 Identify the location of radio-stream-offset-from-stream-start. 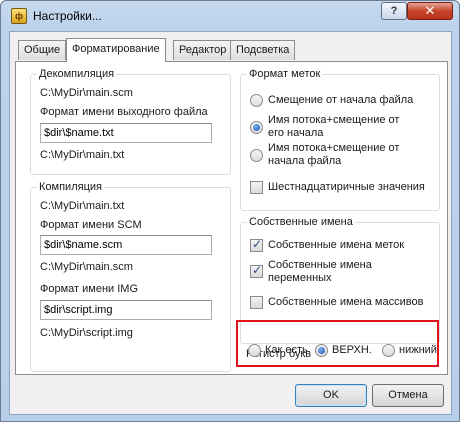
(256, 127).